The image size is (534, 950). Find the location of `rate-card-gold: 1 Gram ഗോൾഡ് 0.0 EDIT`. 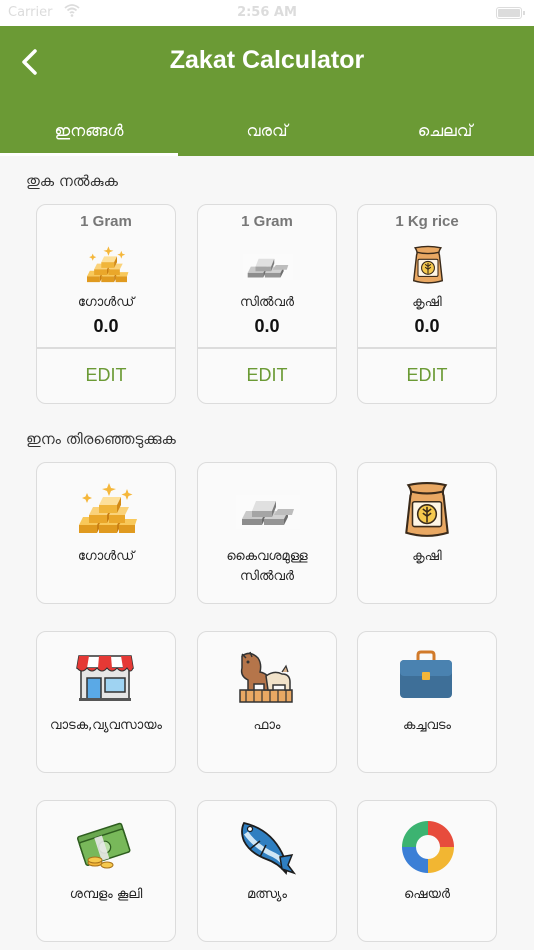

rate-card-gold: 1 Gram ഗോൾഡ് 0.0 EDIT is located at coordinates (106, 304).